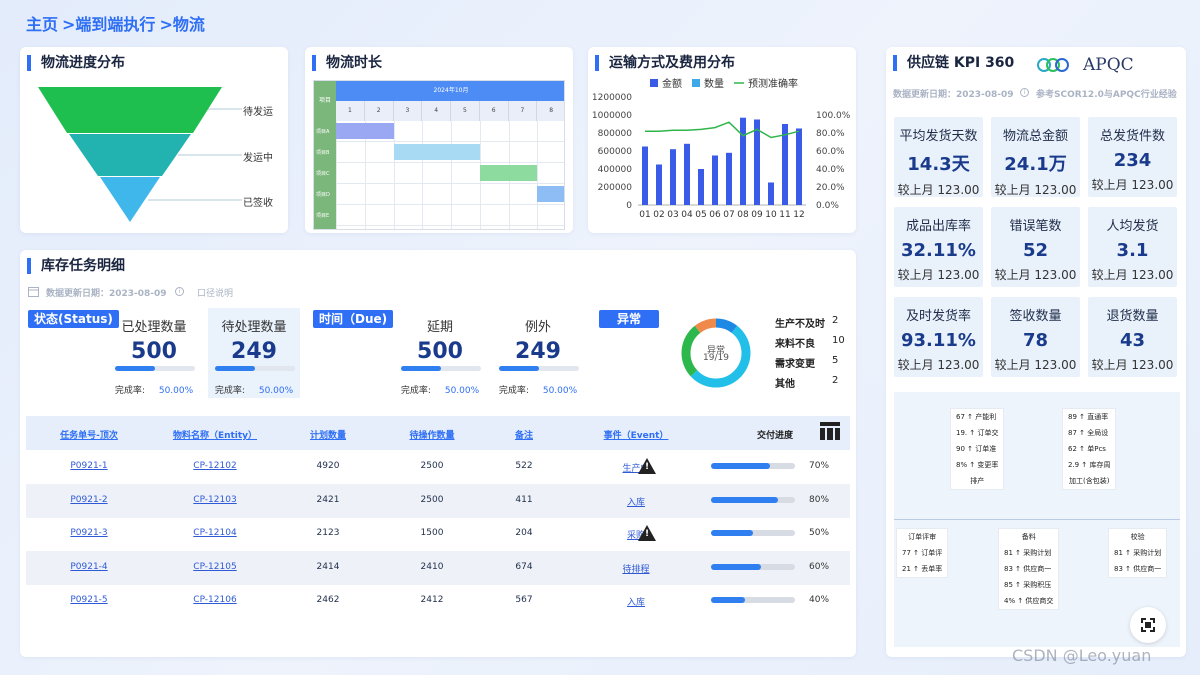 The width and height of the screenshot is (1200, 675). What do you see at coordinates (438, 500) in the screenshot?
I see `table-row: P0921-2 CP-12103 2421 2500 411 入库 80%` at bounding box center [438, 500].